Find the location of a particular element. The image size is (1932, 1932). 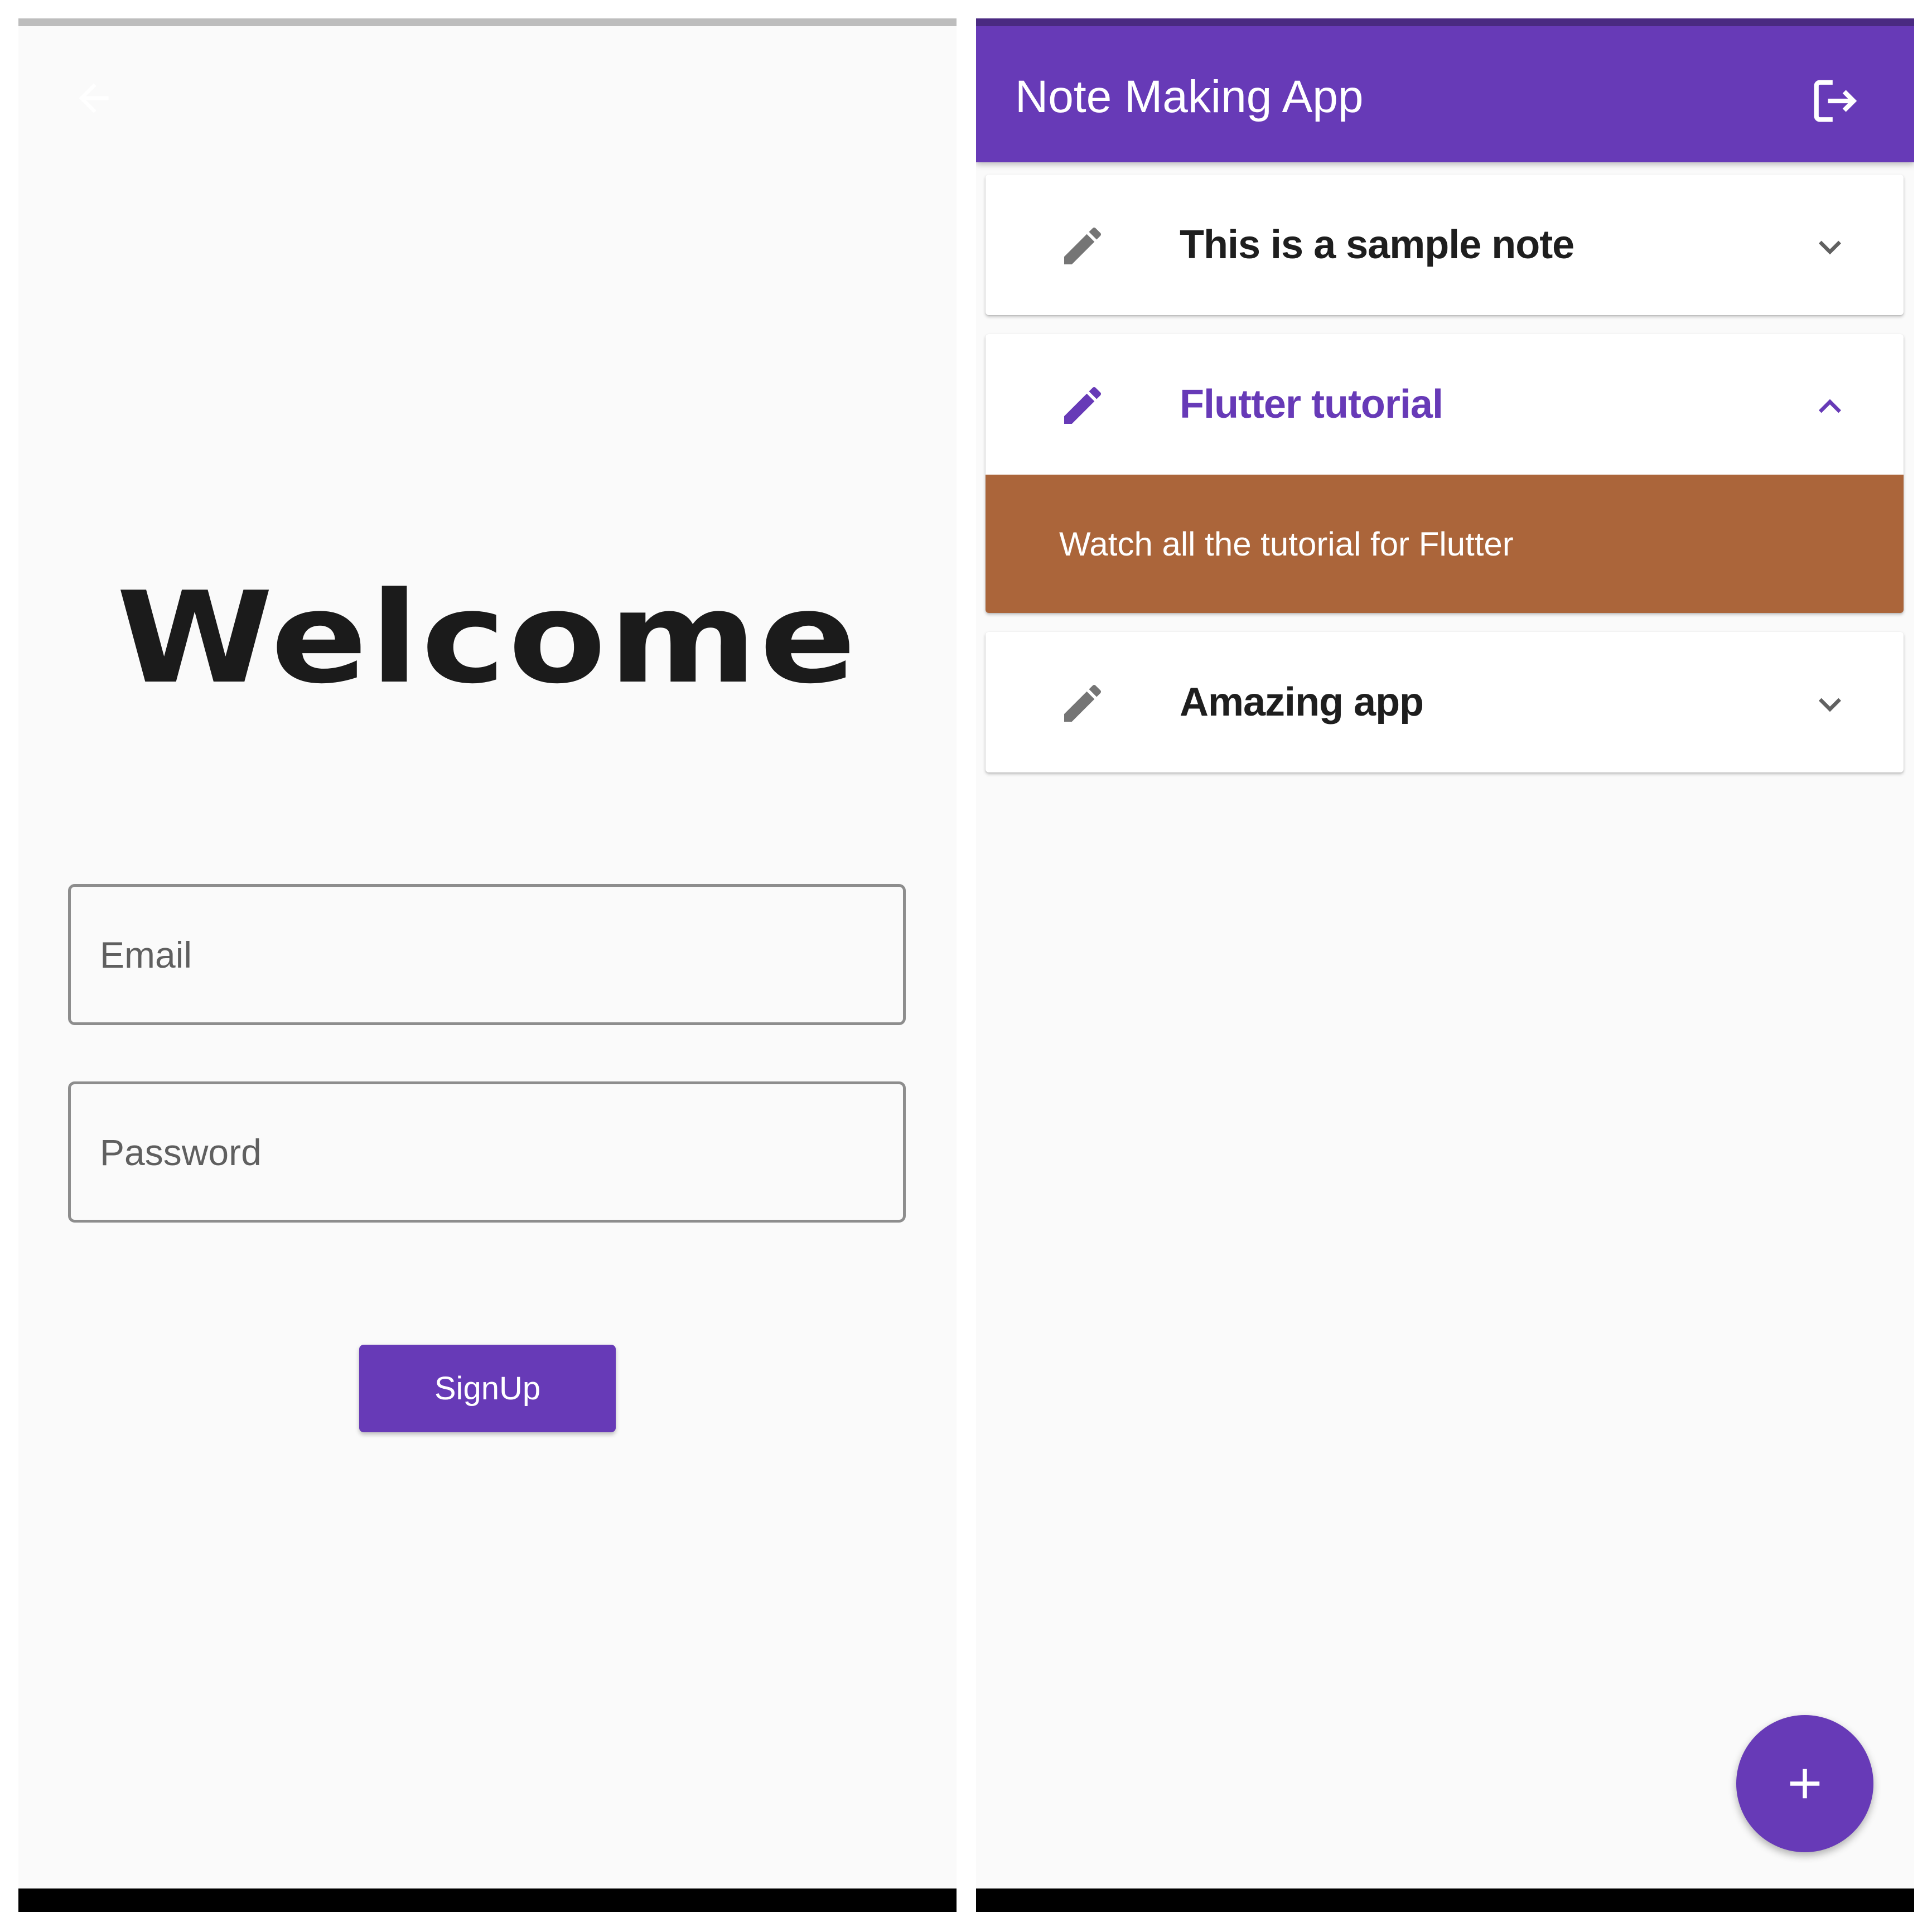

note-header: Amazing app is located at coordinates (1445, 702).